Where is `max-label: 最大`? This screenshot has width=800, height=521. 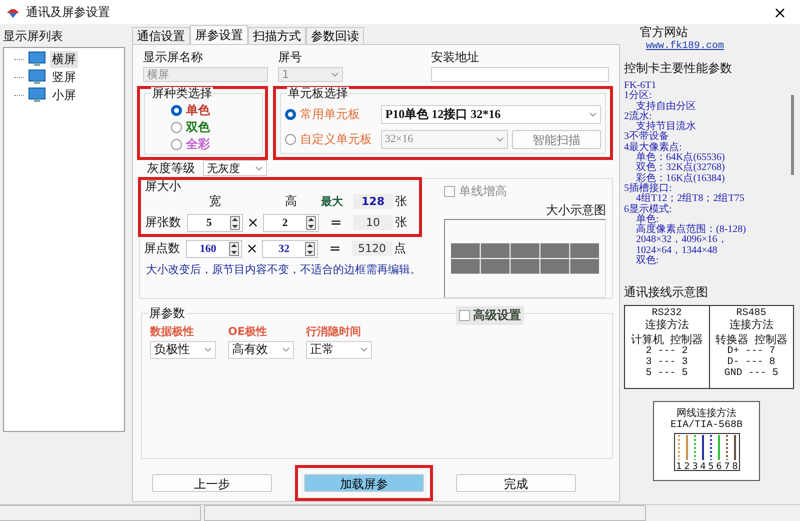
max-label: 最大 is located at coordinates (332, 201).